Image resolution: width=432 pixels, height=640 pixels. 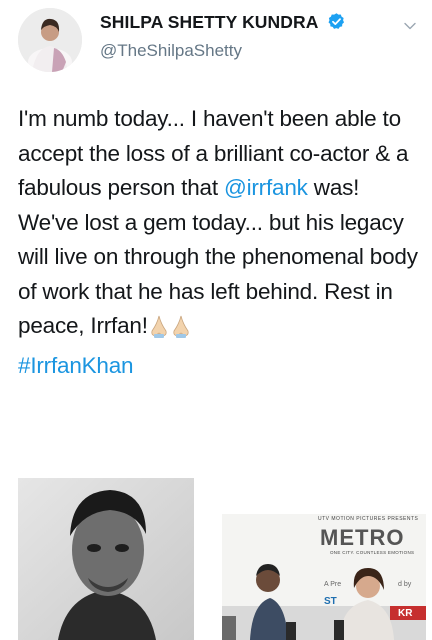 What do you see at coordinates (362, 537) in the screenshot?
I see `poster-title: METRO` at bounding box center [362, 537].